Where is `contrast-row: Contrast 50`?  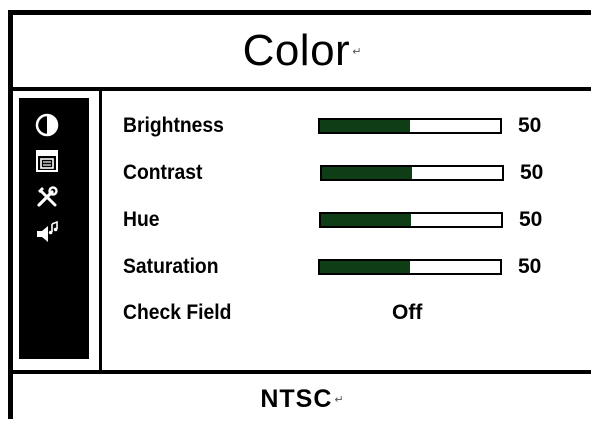 contrast-row: Contrast 50 is located at coordinates (357, 174).